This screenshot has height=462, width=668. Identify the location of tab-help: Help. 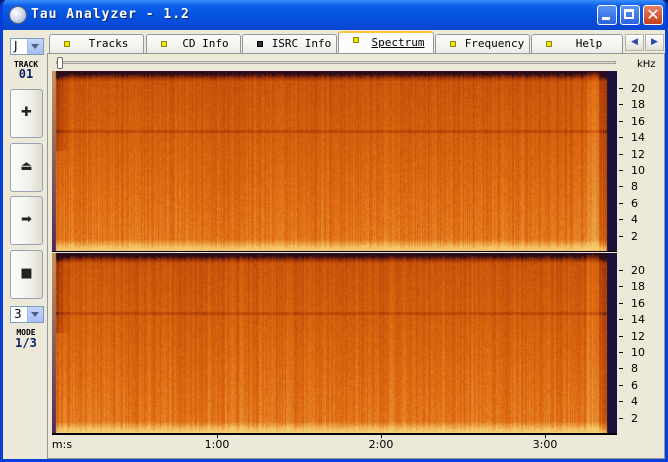
(577, 43).